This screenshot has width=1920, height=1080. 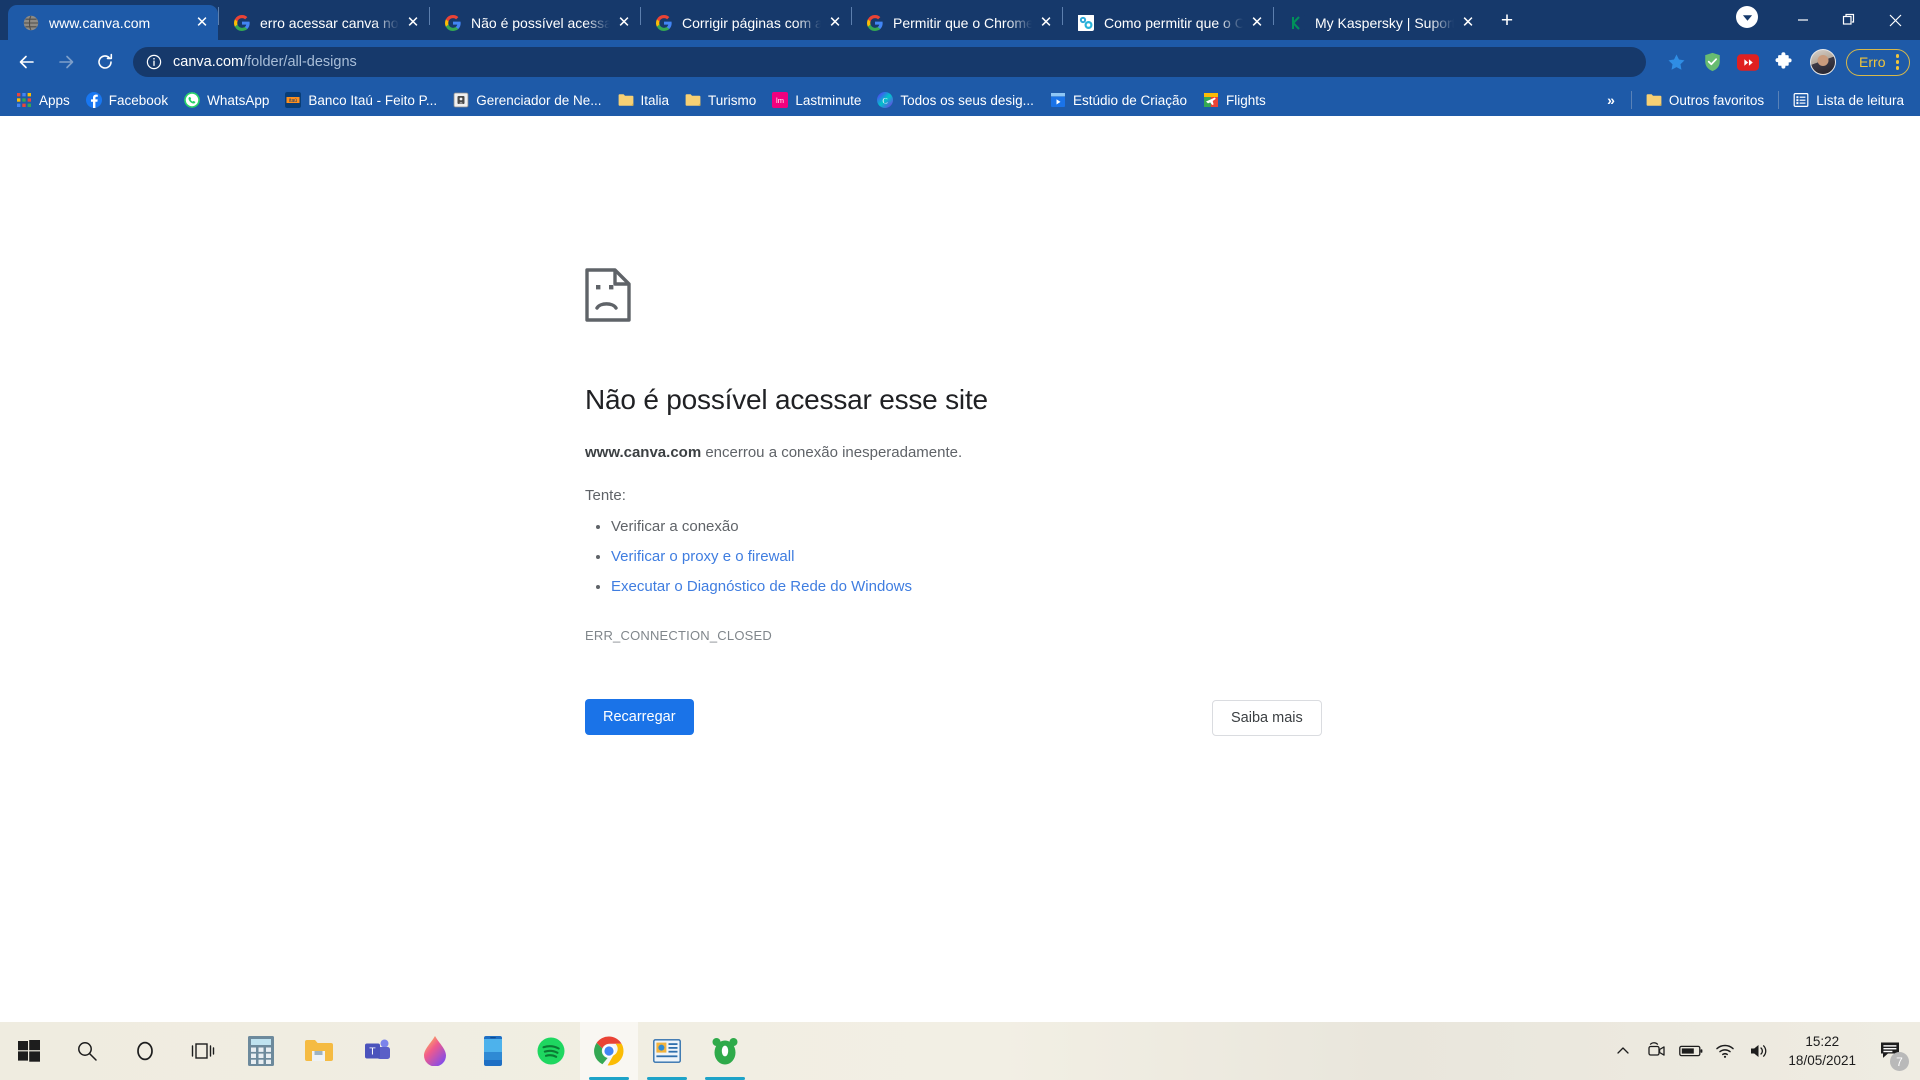 I want to click on cortana-button, so click(x=145, y=1051).